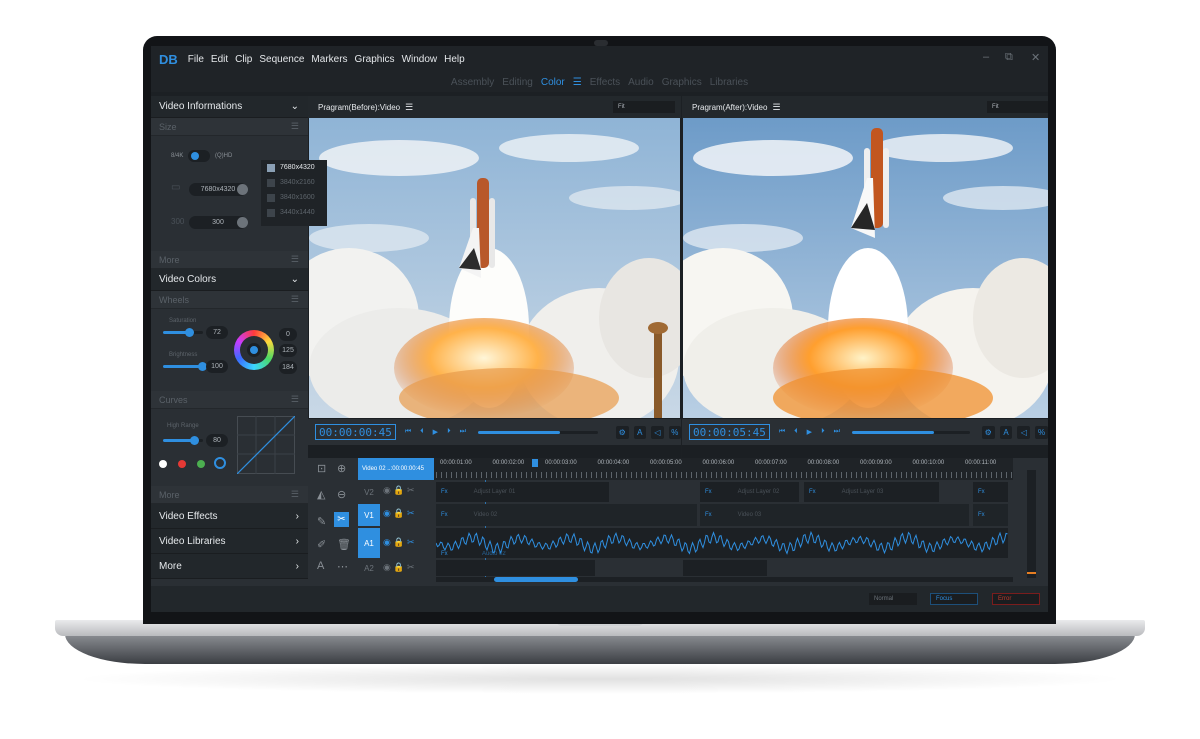 The height and width of the screenshot is (739, 1200). What do you see at coordinates (321, 521) in the screenshot?
I see `pen-icon: ✎` at bounding box center [321, 521].